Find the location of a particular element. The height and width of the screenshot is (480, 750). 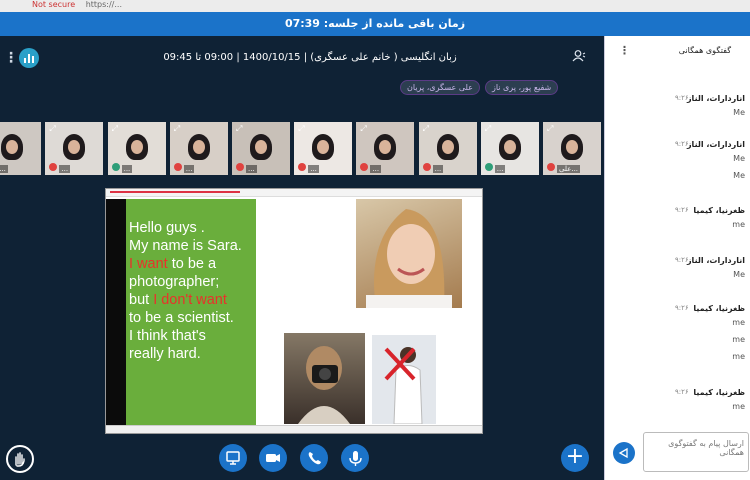

session-timer: زمان باقی مانده از جلسه: 07:39 is located at coordinates (375, 23).